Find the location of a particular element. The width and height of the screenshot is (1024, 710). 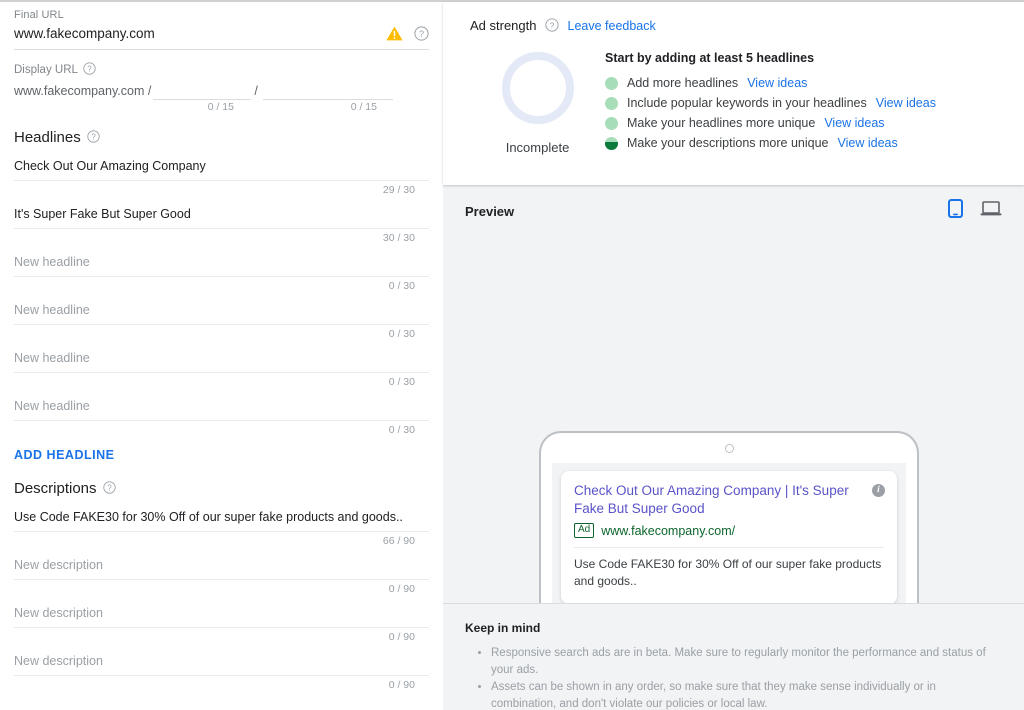

tip-item: Add more headlines View ideas is located at coordinates (804, 83).